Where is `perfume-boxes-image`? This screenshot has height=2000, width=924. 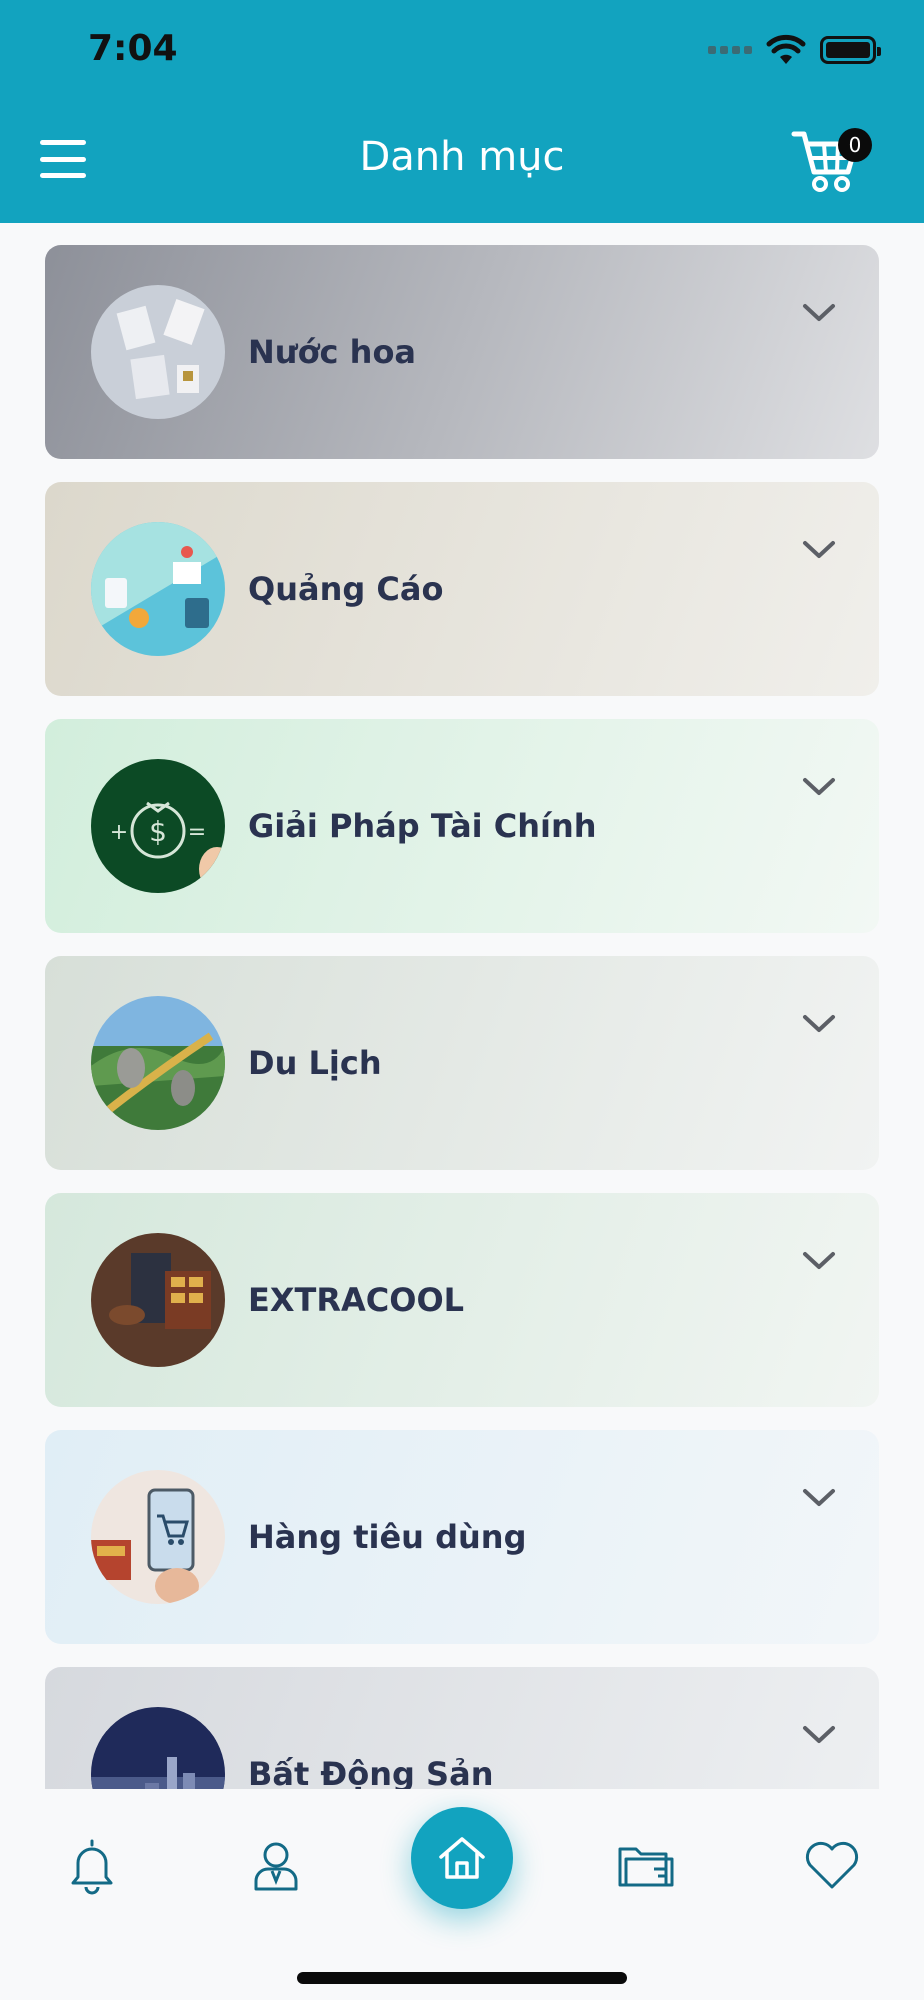
perfume-boxes-image is located at coordinates (158, 352).